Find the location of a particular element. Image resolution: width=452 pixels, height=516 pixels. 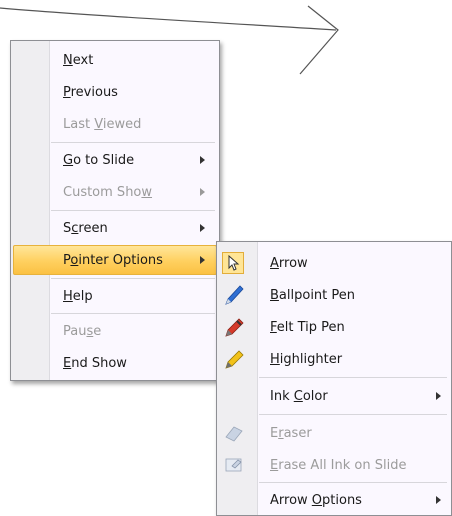

felt-tip-pen-icon is located at coordinates (234, 327).